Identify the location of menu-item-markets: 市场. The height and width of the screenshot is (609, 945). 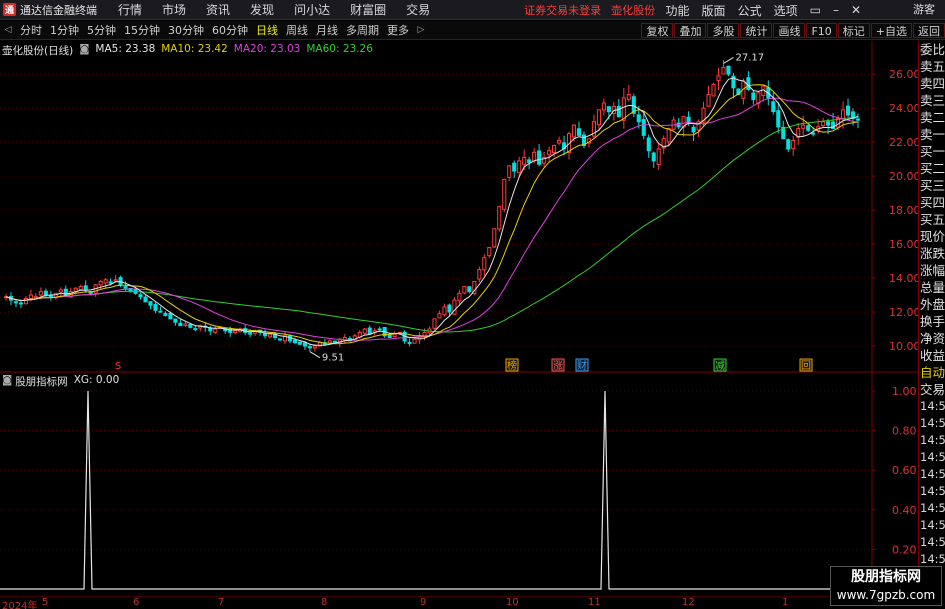
(174, 9).